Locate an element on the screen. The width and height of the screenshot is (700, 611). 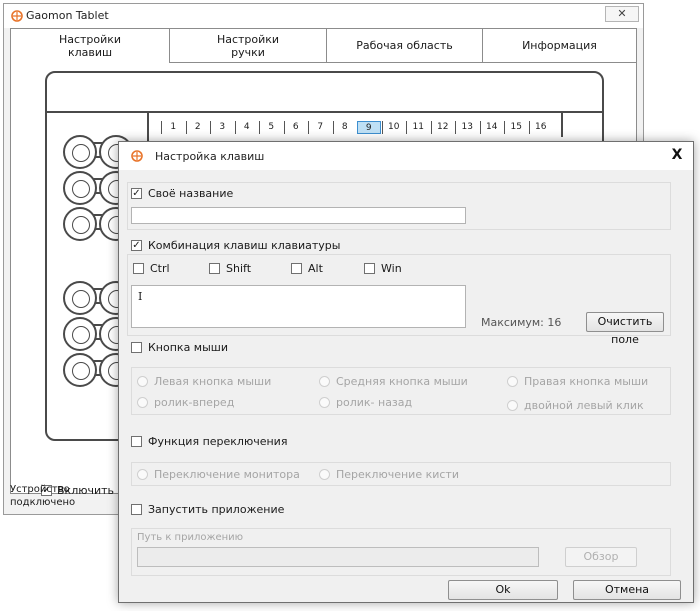
dialog-close-button: X is located at coordinates (677, 156).